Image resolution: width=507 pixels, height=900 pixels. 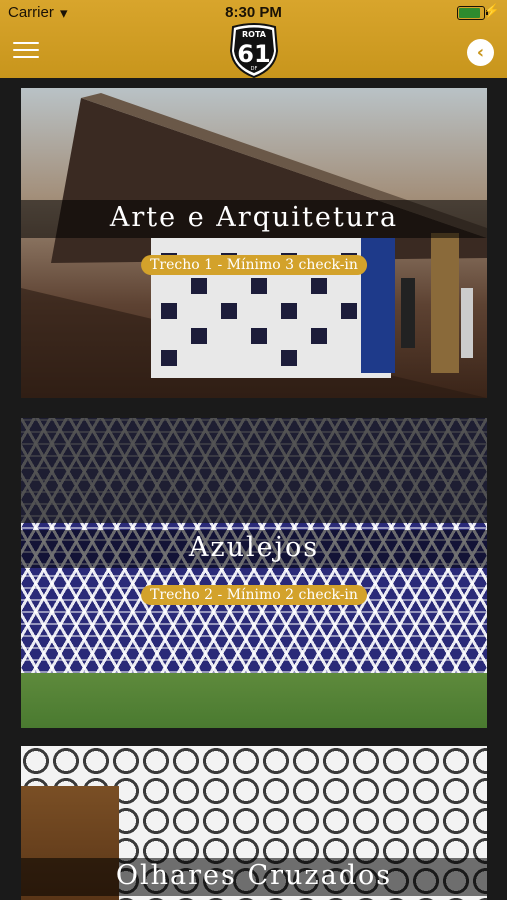 What do you see at coordinates (254, 265) in the screenshot?
I see `card-subtitle-badge: Trecho 1 - Mínimo 3 check-in` at bounding box center [254, 265].